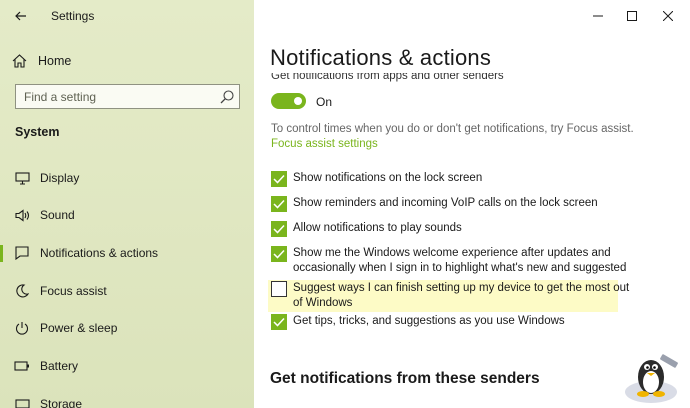 The height and width of the screenshot is (408, 690). I want to click on sidebar-item-label: Notifications & actions, so click(99, 253).